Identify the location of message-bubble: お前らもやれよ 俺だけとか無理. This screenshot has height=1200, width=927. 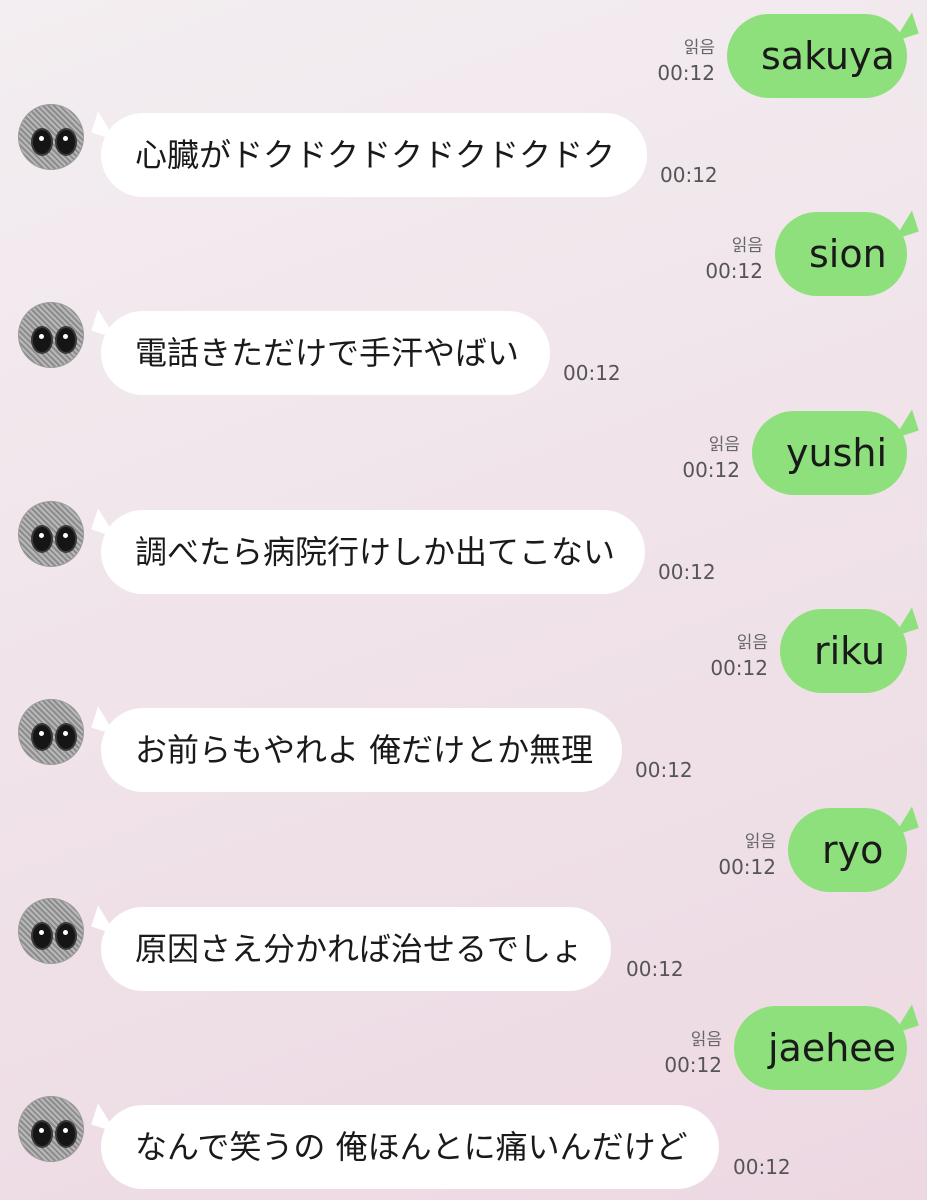
(361, 750).